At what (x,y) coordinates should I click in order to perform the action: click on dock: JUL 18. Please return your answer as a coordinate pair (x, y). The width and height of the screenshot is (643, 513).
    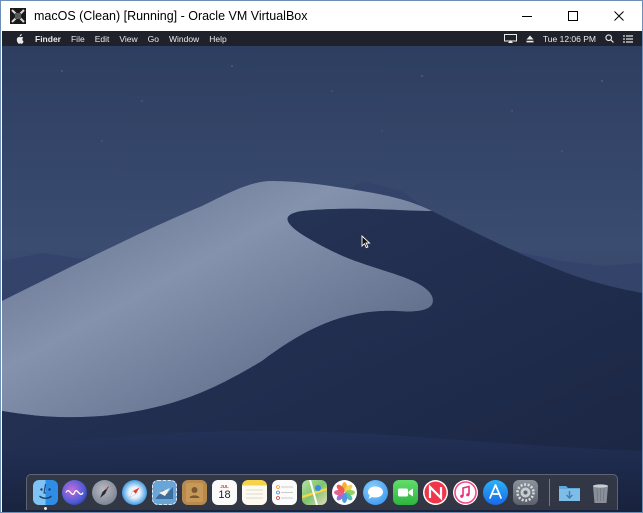
    Looking at the image, I should click on (322, 492).